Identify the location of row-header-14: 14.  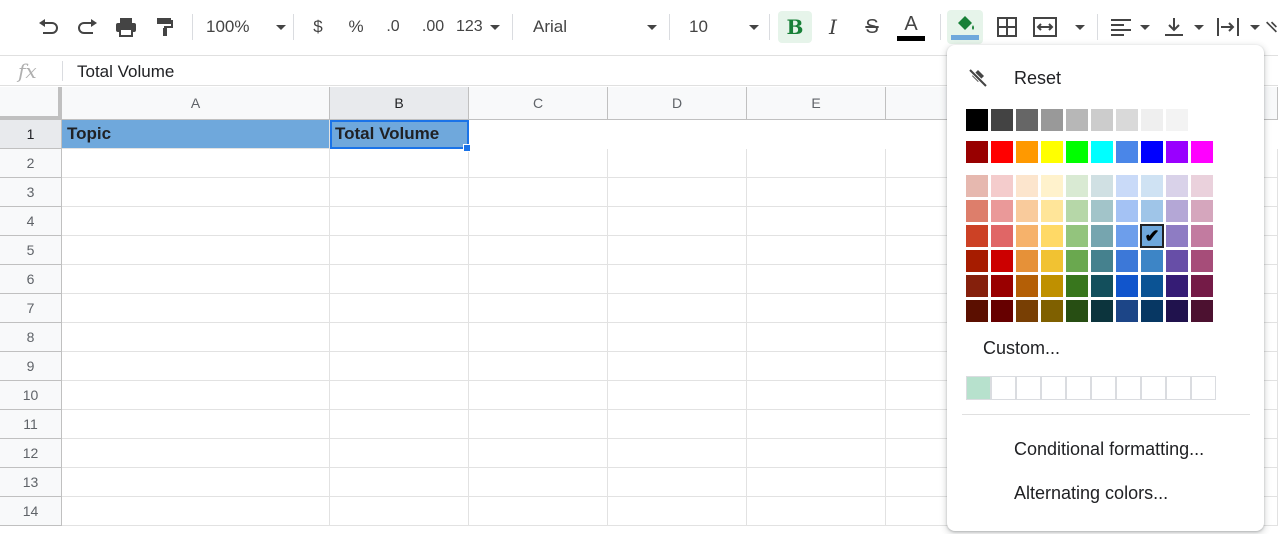
(31, 511).